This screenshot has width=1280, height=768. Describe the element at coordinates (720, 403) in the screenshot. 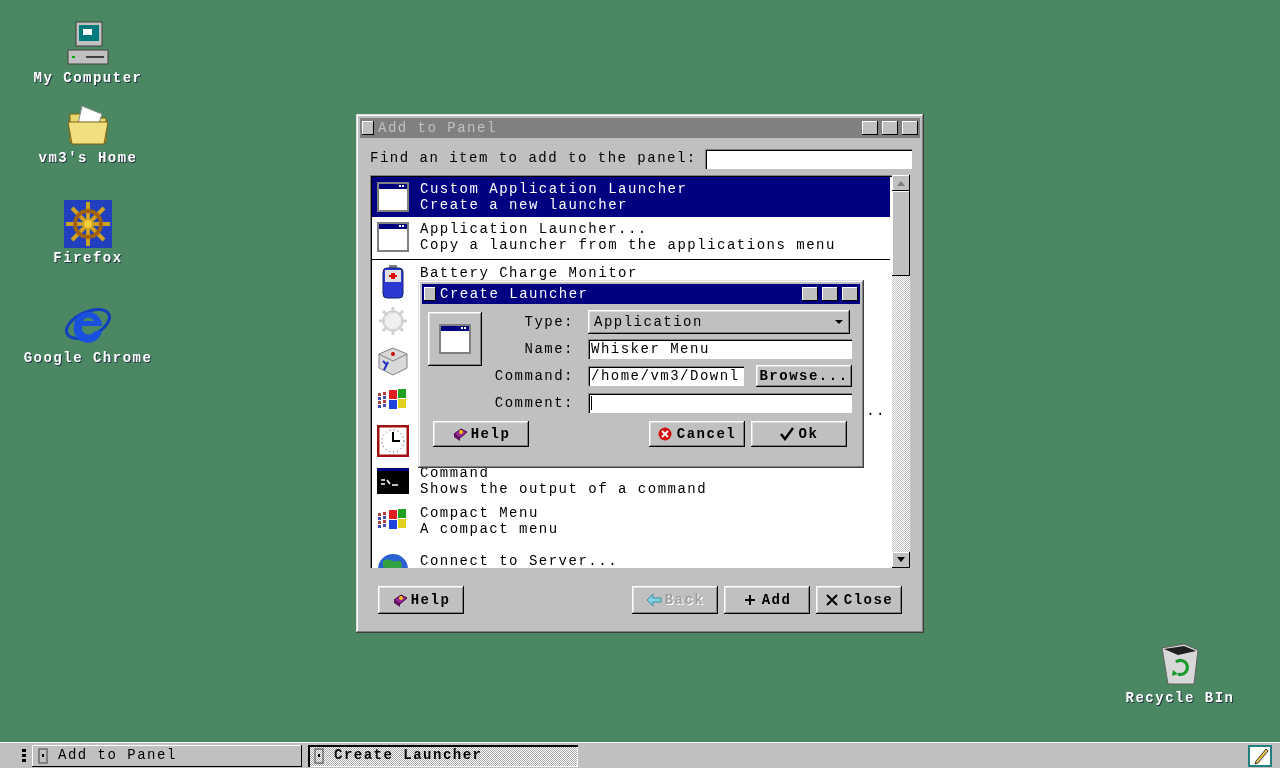

I see `comment-field` at that location.